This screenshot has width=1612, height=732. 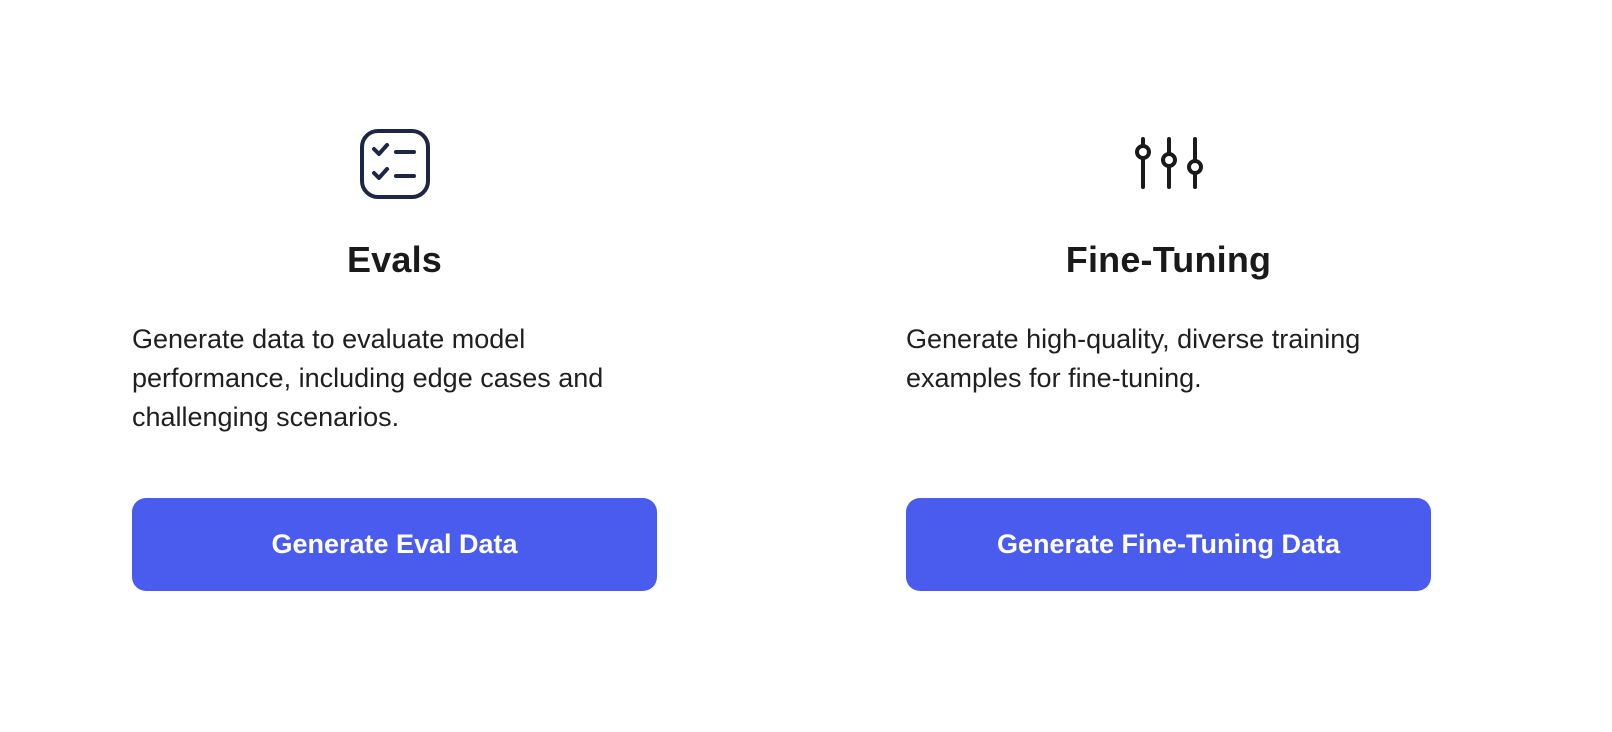 I want to click on generate-fine-tuning-data-button: Generate Fine-Tuning Data, so click(x=1168, y=544).